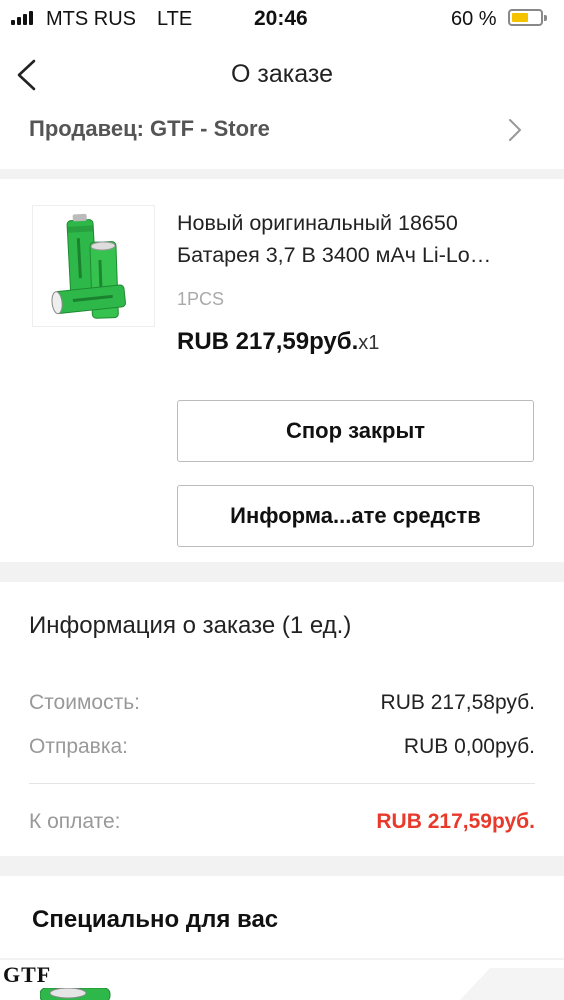 The width and height of the screenshot is (564, 1000). What do you see at coordinates (91, 19) in the screenshot?
I see `carrier-name: MTS RUS` at bounding box center [91, 19].